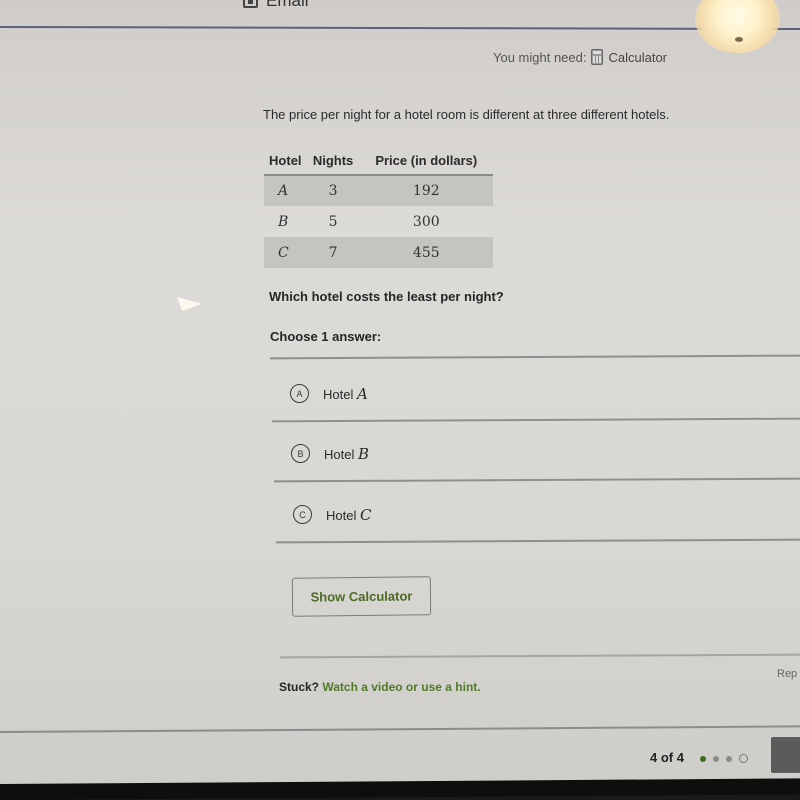 This screenshot has width=800, height=800. What do you see at coordinates (326, 336) in the screenshot?
I see `choose-label: Choose 1 answer:` at bounding box center [326, 336].